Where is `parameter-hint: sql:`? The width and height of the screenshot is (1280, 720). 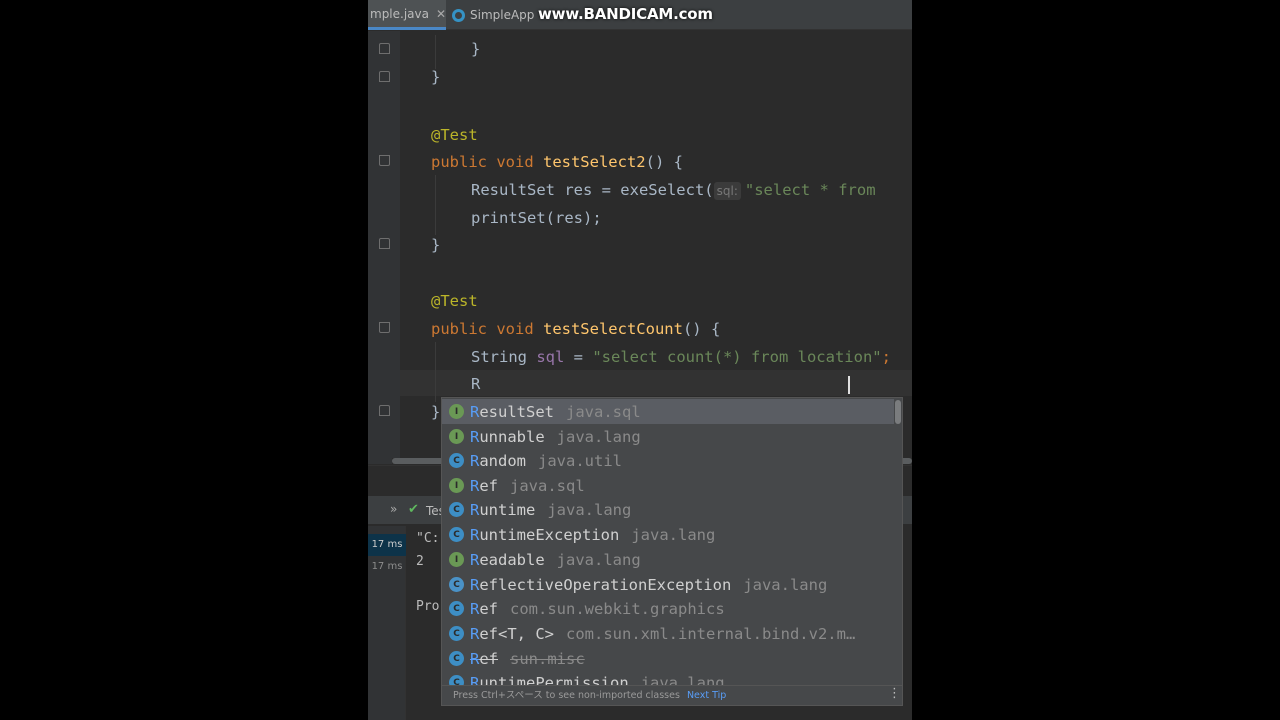
parameter-hint: sql: is located at coordinates (727, 191).